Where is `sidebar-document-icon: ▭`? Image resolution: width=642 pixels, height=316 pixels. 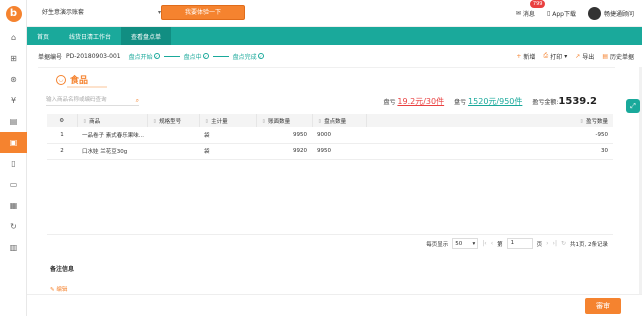 sidebar-document-icon: ▭ is located at coordinates (13, 184).